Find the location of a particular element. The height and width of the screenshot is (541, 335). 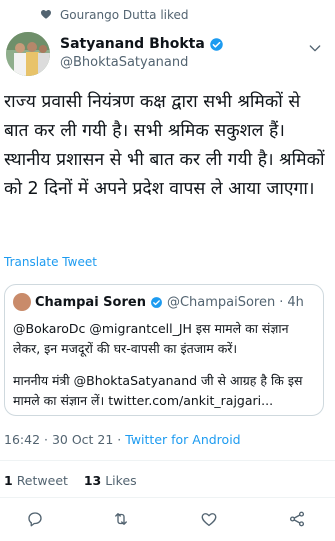

tweet-date: 30 Oct 21 is located at coordinates (82, 439).